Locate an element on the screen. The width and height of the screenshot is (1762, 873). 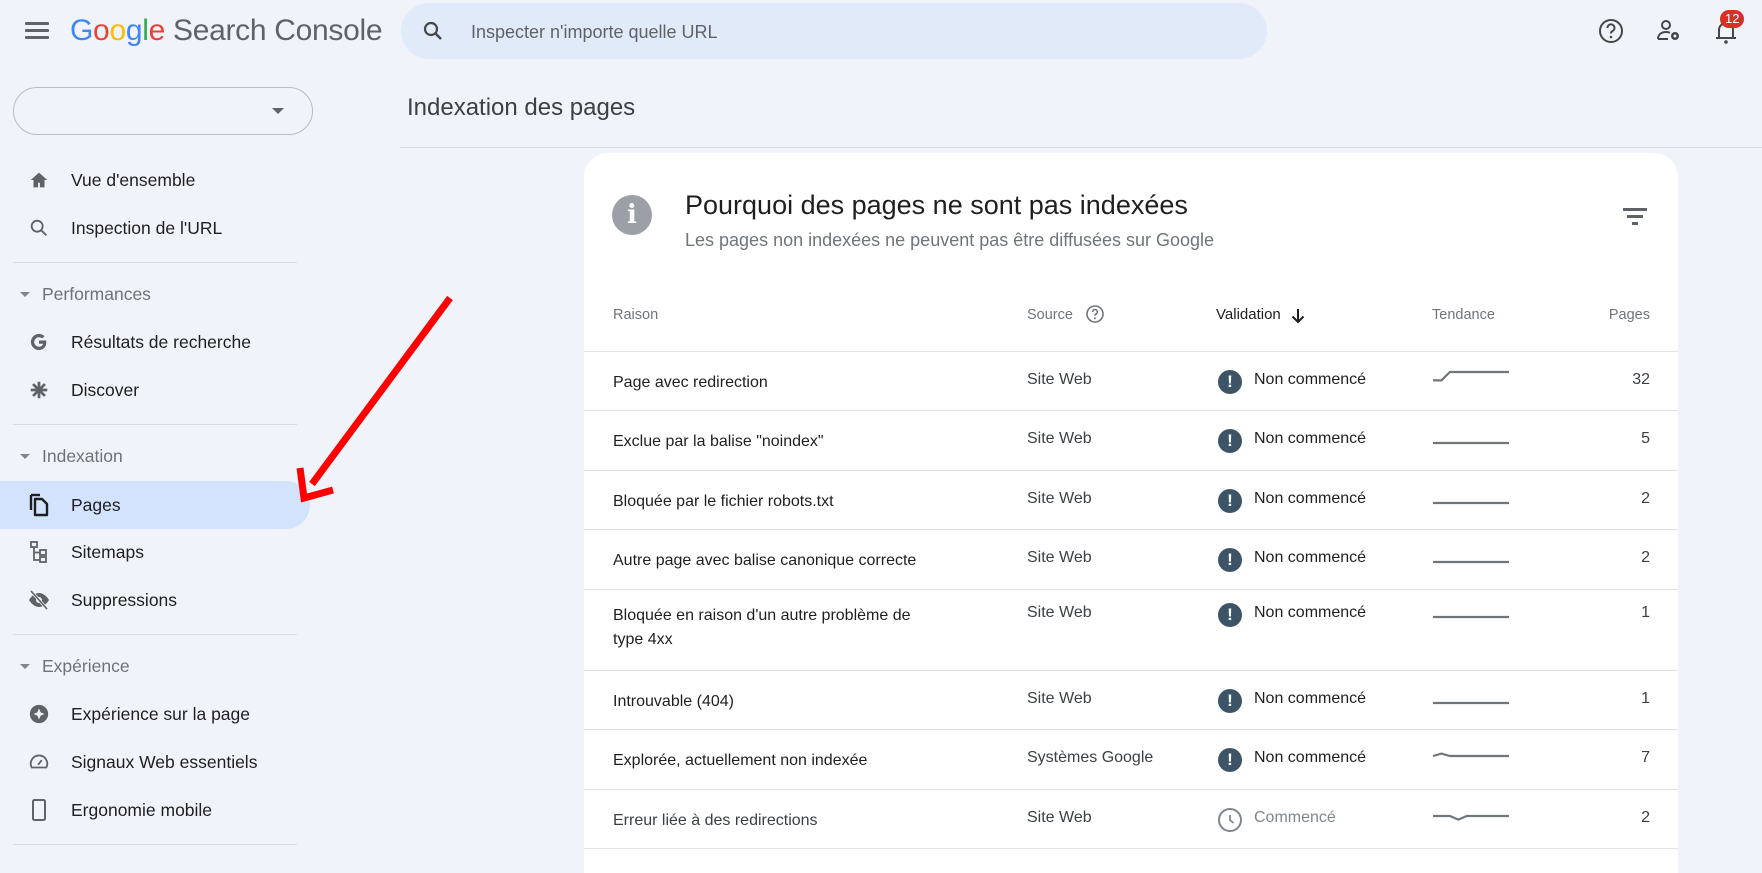
clock-icon is located at coordinates (1230, 819).